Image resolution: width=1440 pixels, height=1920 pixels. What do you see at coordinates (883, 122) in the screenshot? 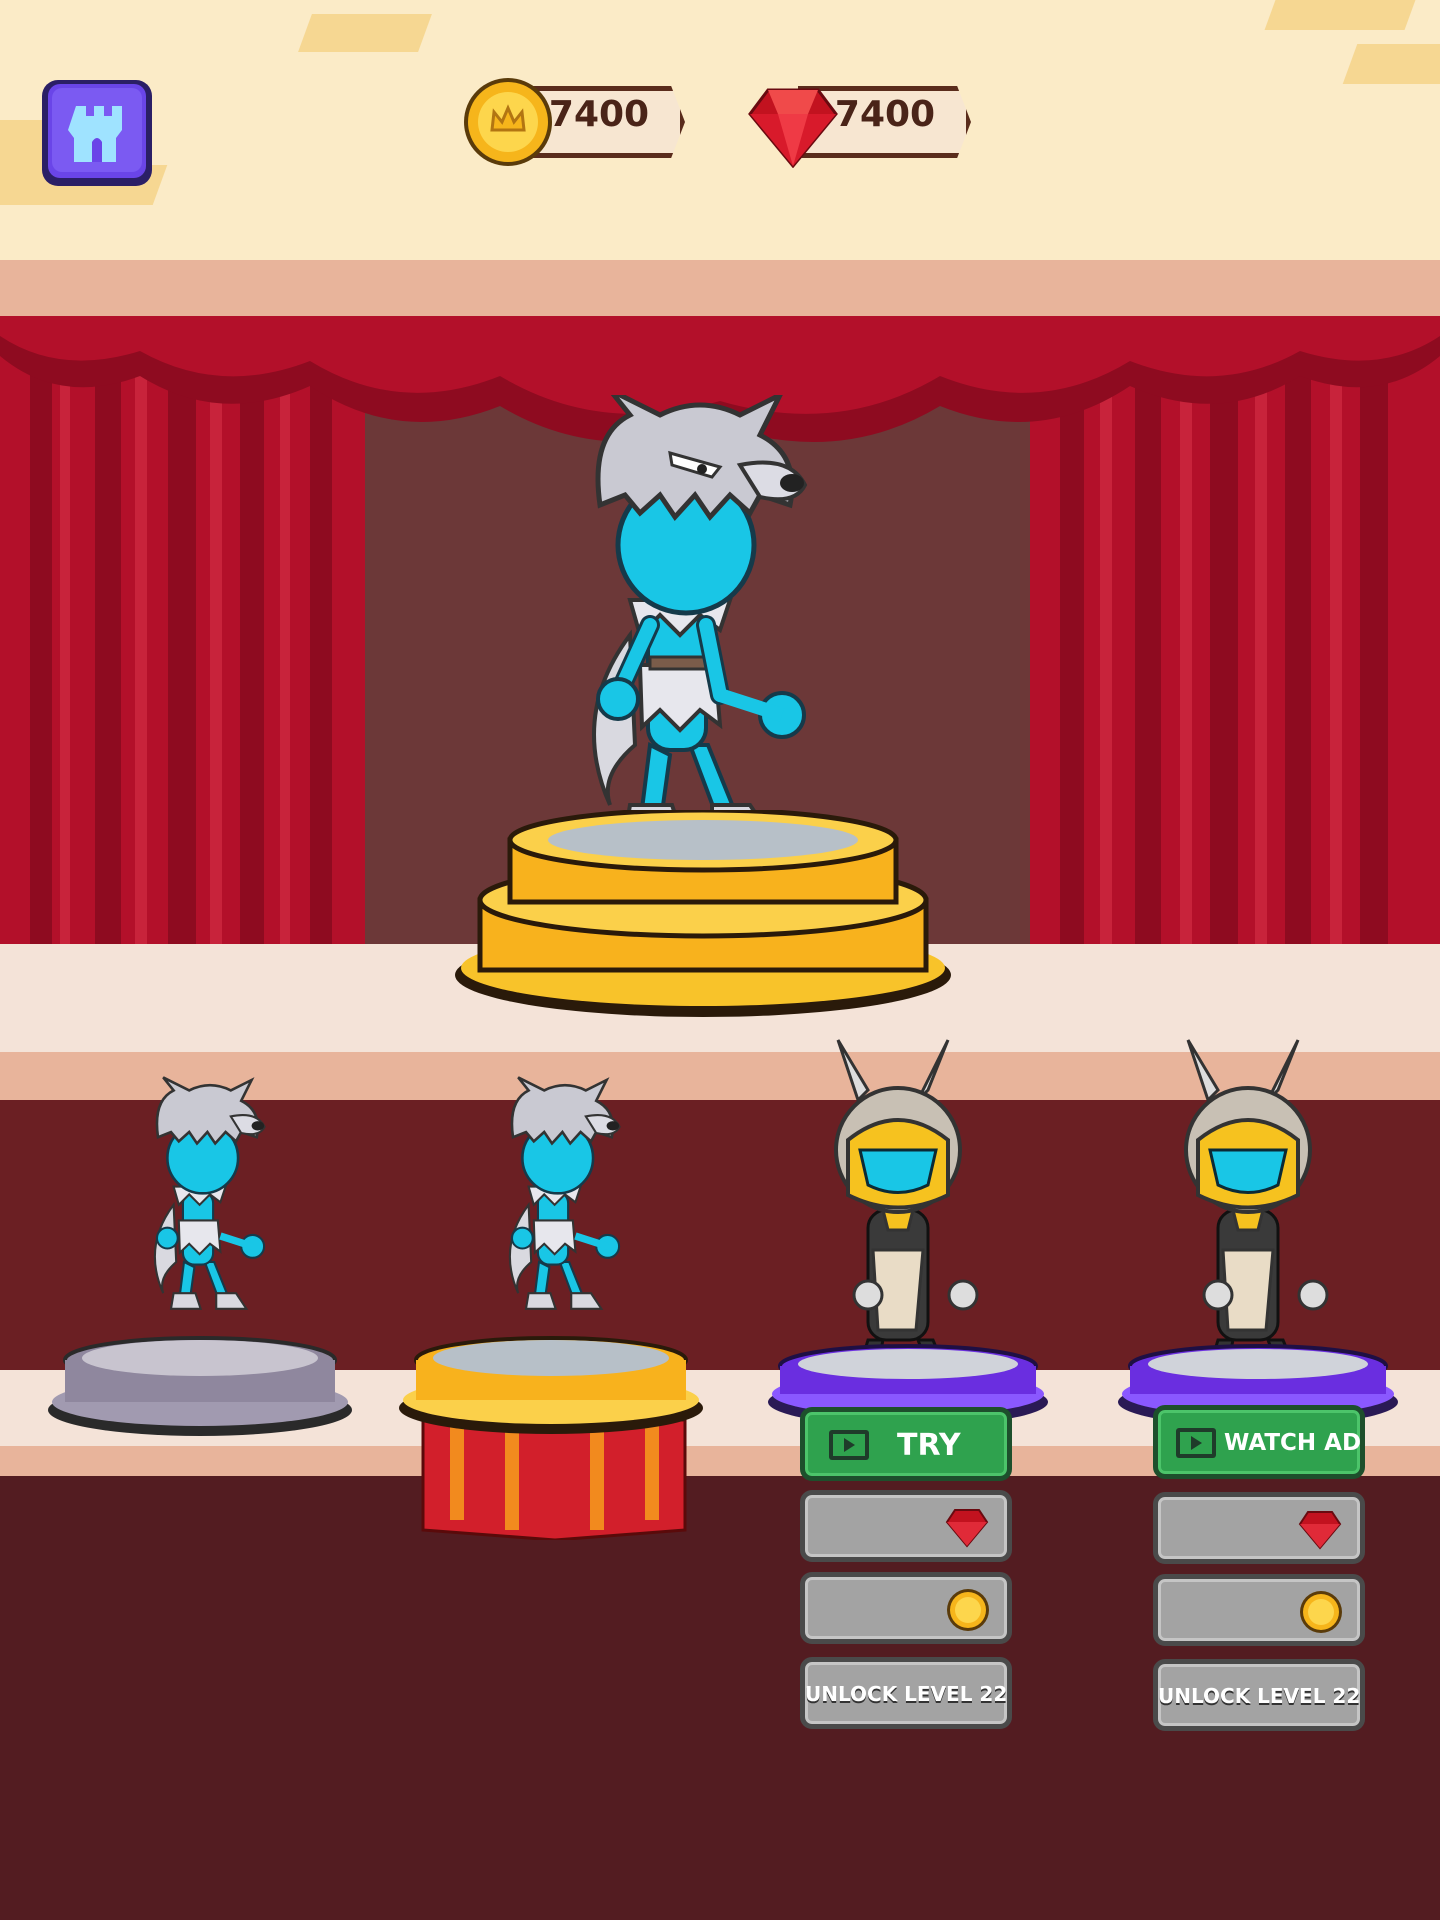
I see `gem-counter: 7400` at bounding box center [883, 122].